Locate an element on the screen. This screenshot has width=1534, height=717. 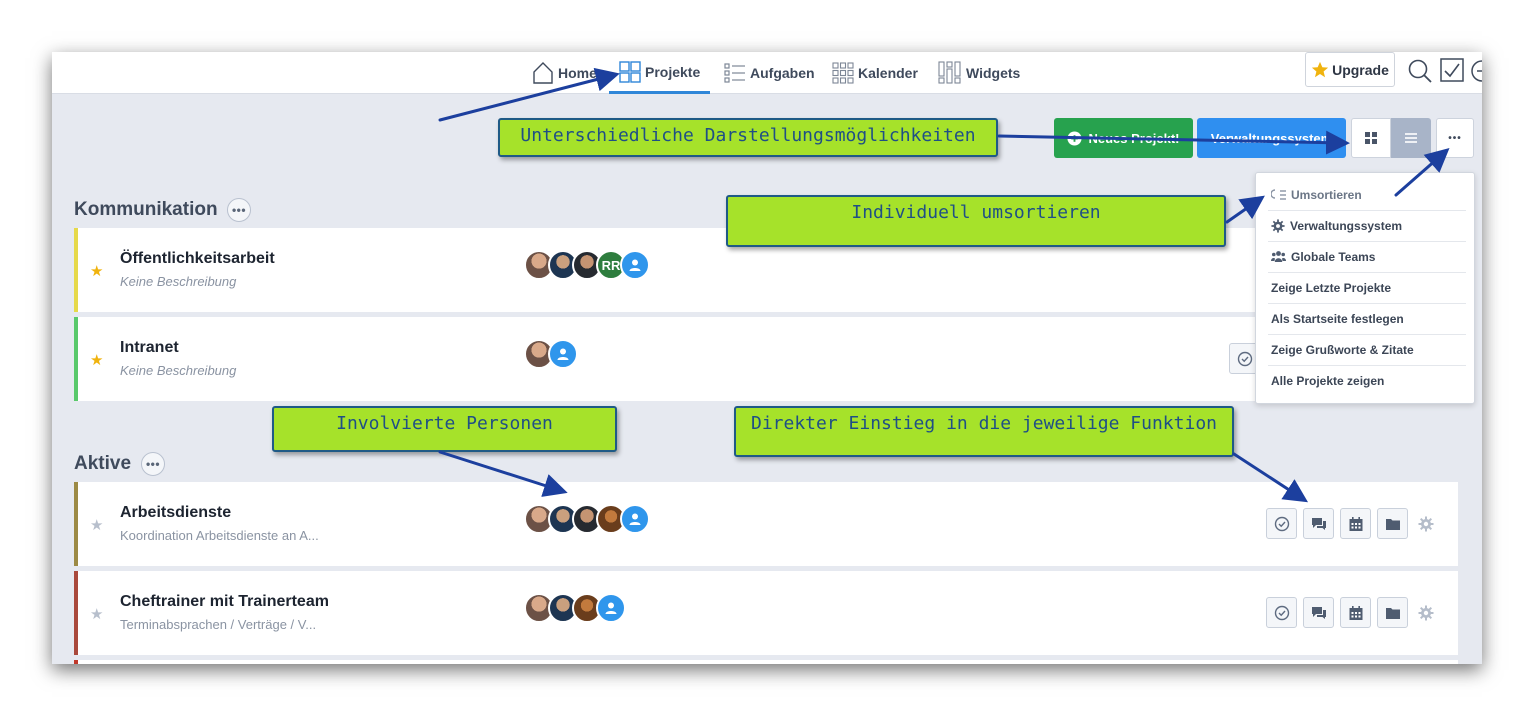
menu-item-label: Alle Projekte zeigen is located at coordinates (1328, 380).